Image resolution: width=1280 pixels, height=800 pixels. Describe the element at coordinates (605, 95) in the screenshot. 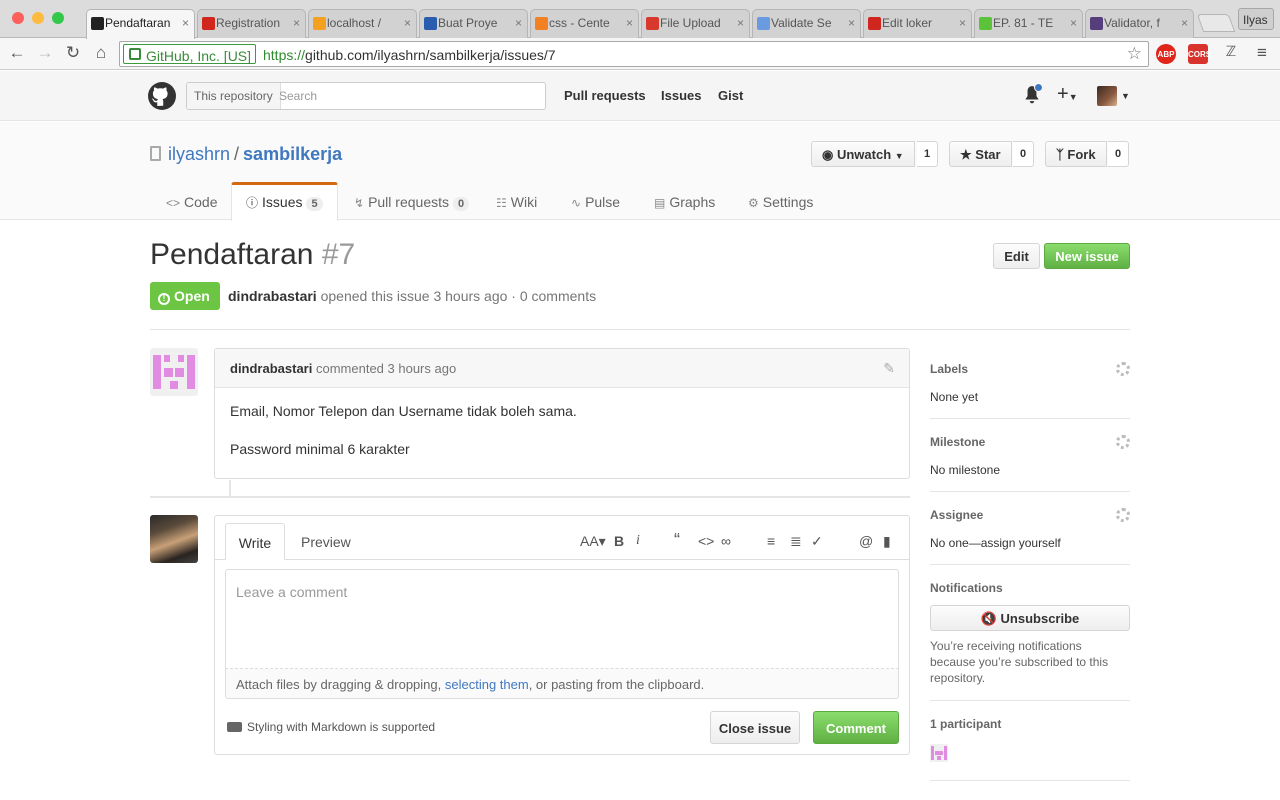

I see `nav-pull-requests: Pull requests` at that location.